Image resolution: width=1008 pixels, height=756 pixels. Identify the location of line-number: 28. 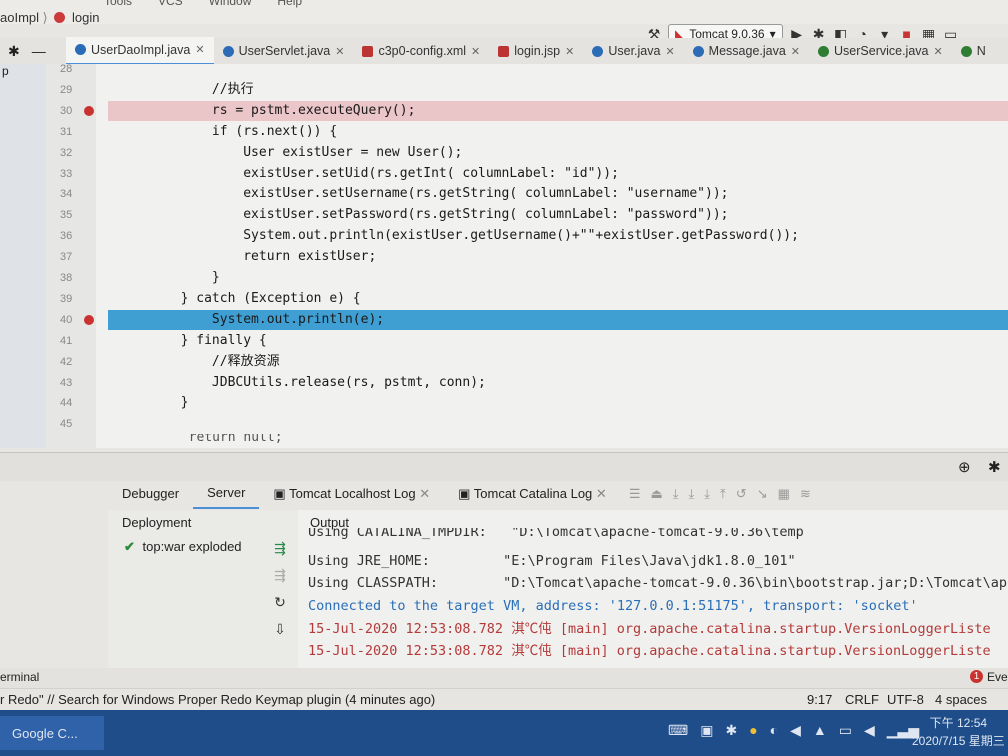
(76, 69).